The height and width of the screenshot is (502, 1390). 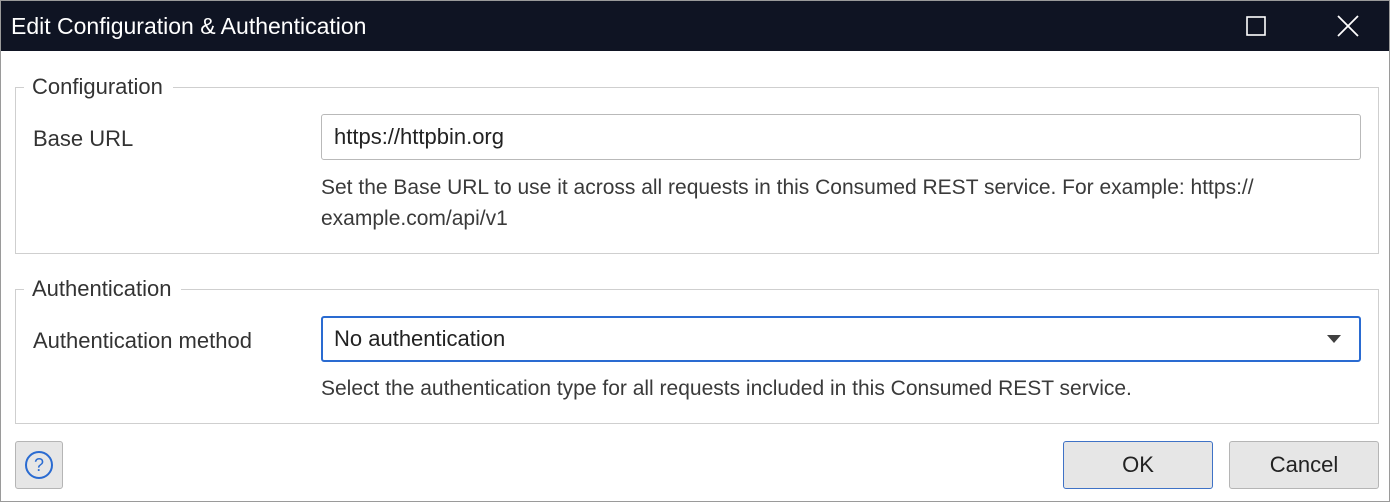 I want to click on configuration-legend: Configuration, so click(x=97, y=86).